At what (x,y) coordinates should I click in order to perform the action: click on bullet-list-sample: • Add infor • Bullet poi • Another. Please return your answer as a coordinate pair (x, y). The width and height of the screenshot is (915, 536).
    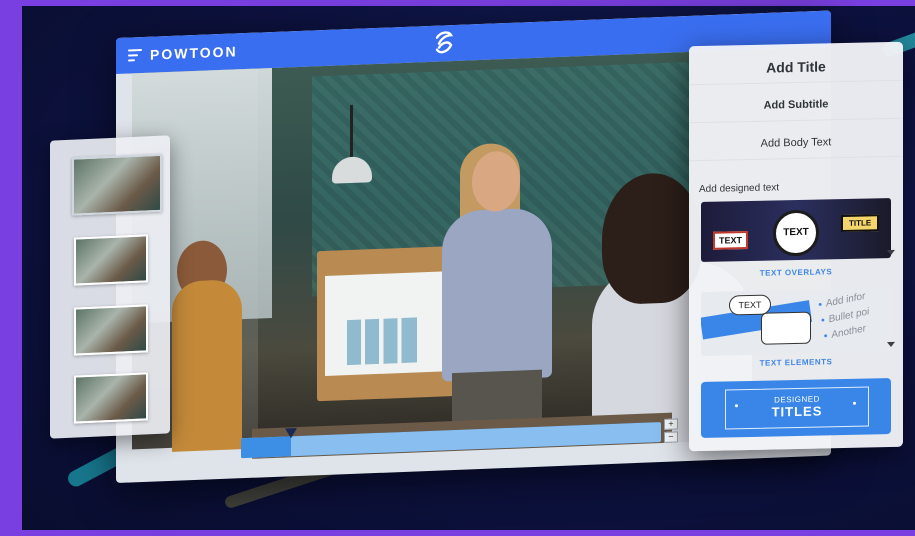
    Looking at the image, I should click on (844, 316).